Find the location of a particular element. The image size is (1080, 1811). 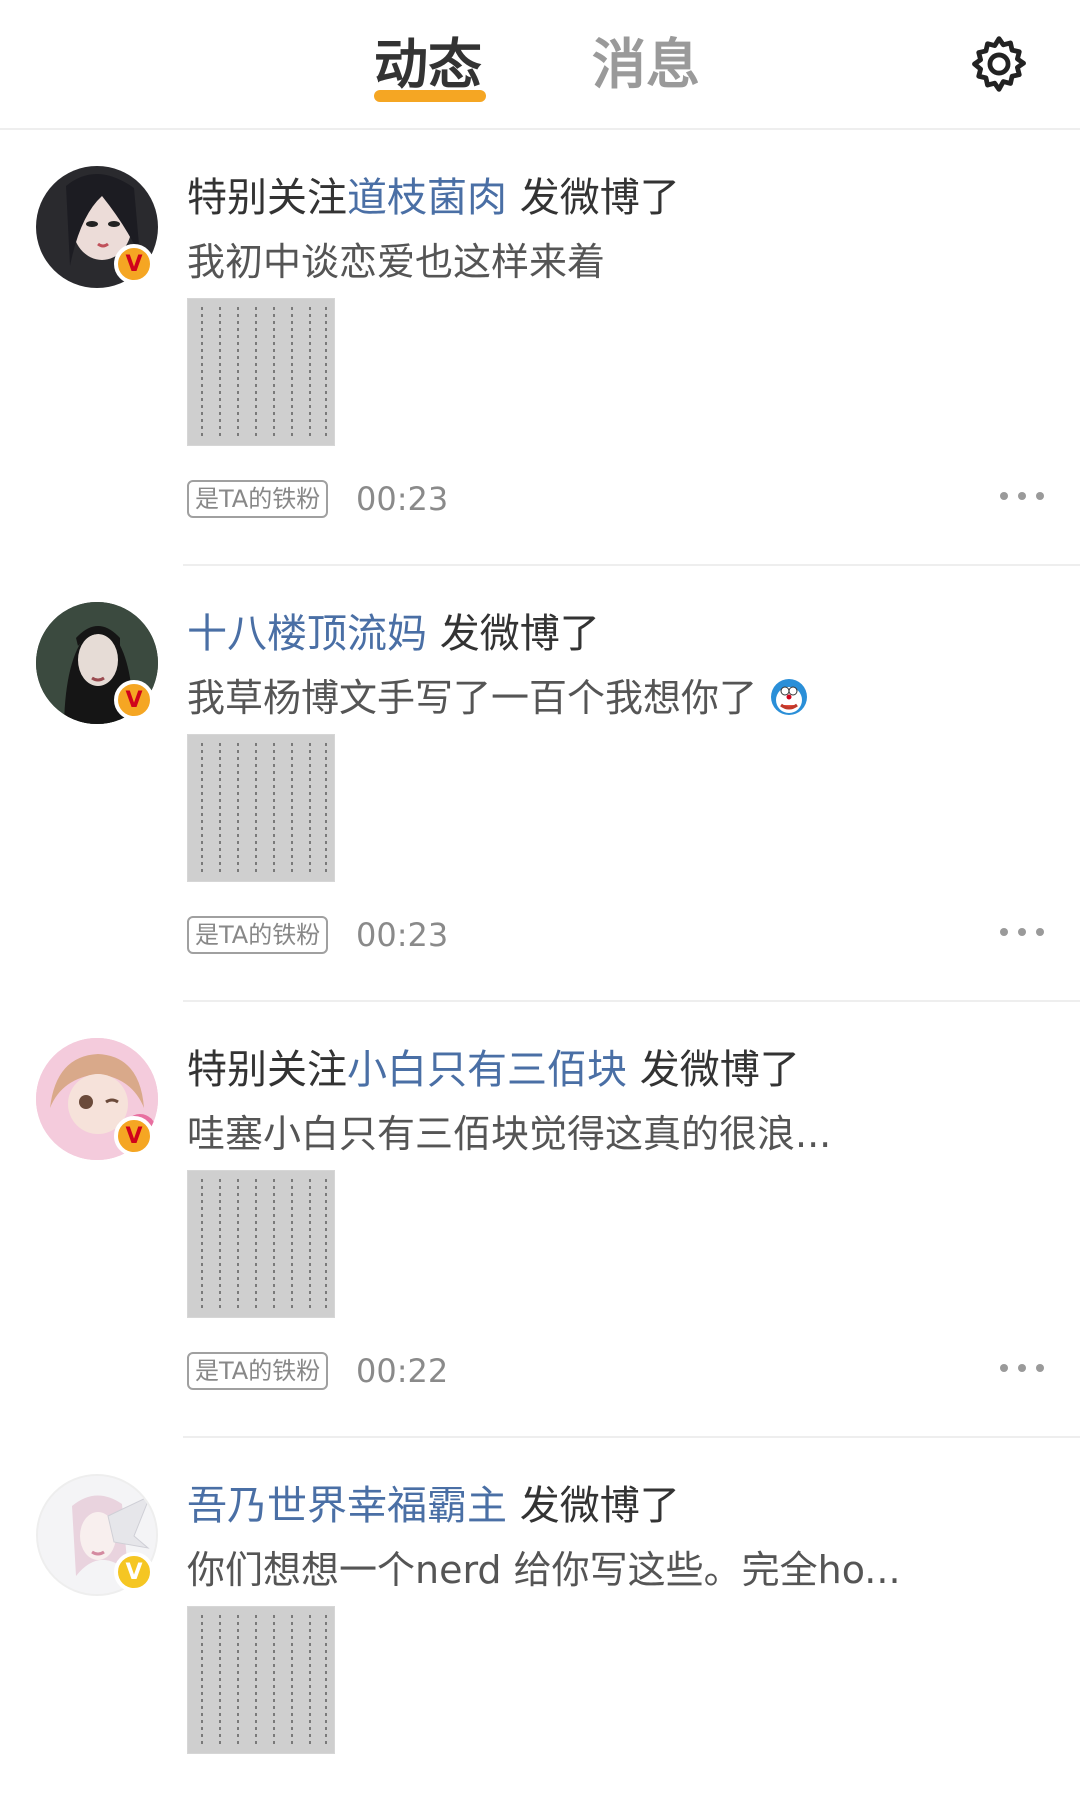

username-link: 吾乃世界幸福霸主 is located at coordinates (347, 1506).